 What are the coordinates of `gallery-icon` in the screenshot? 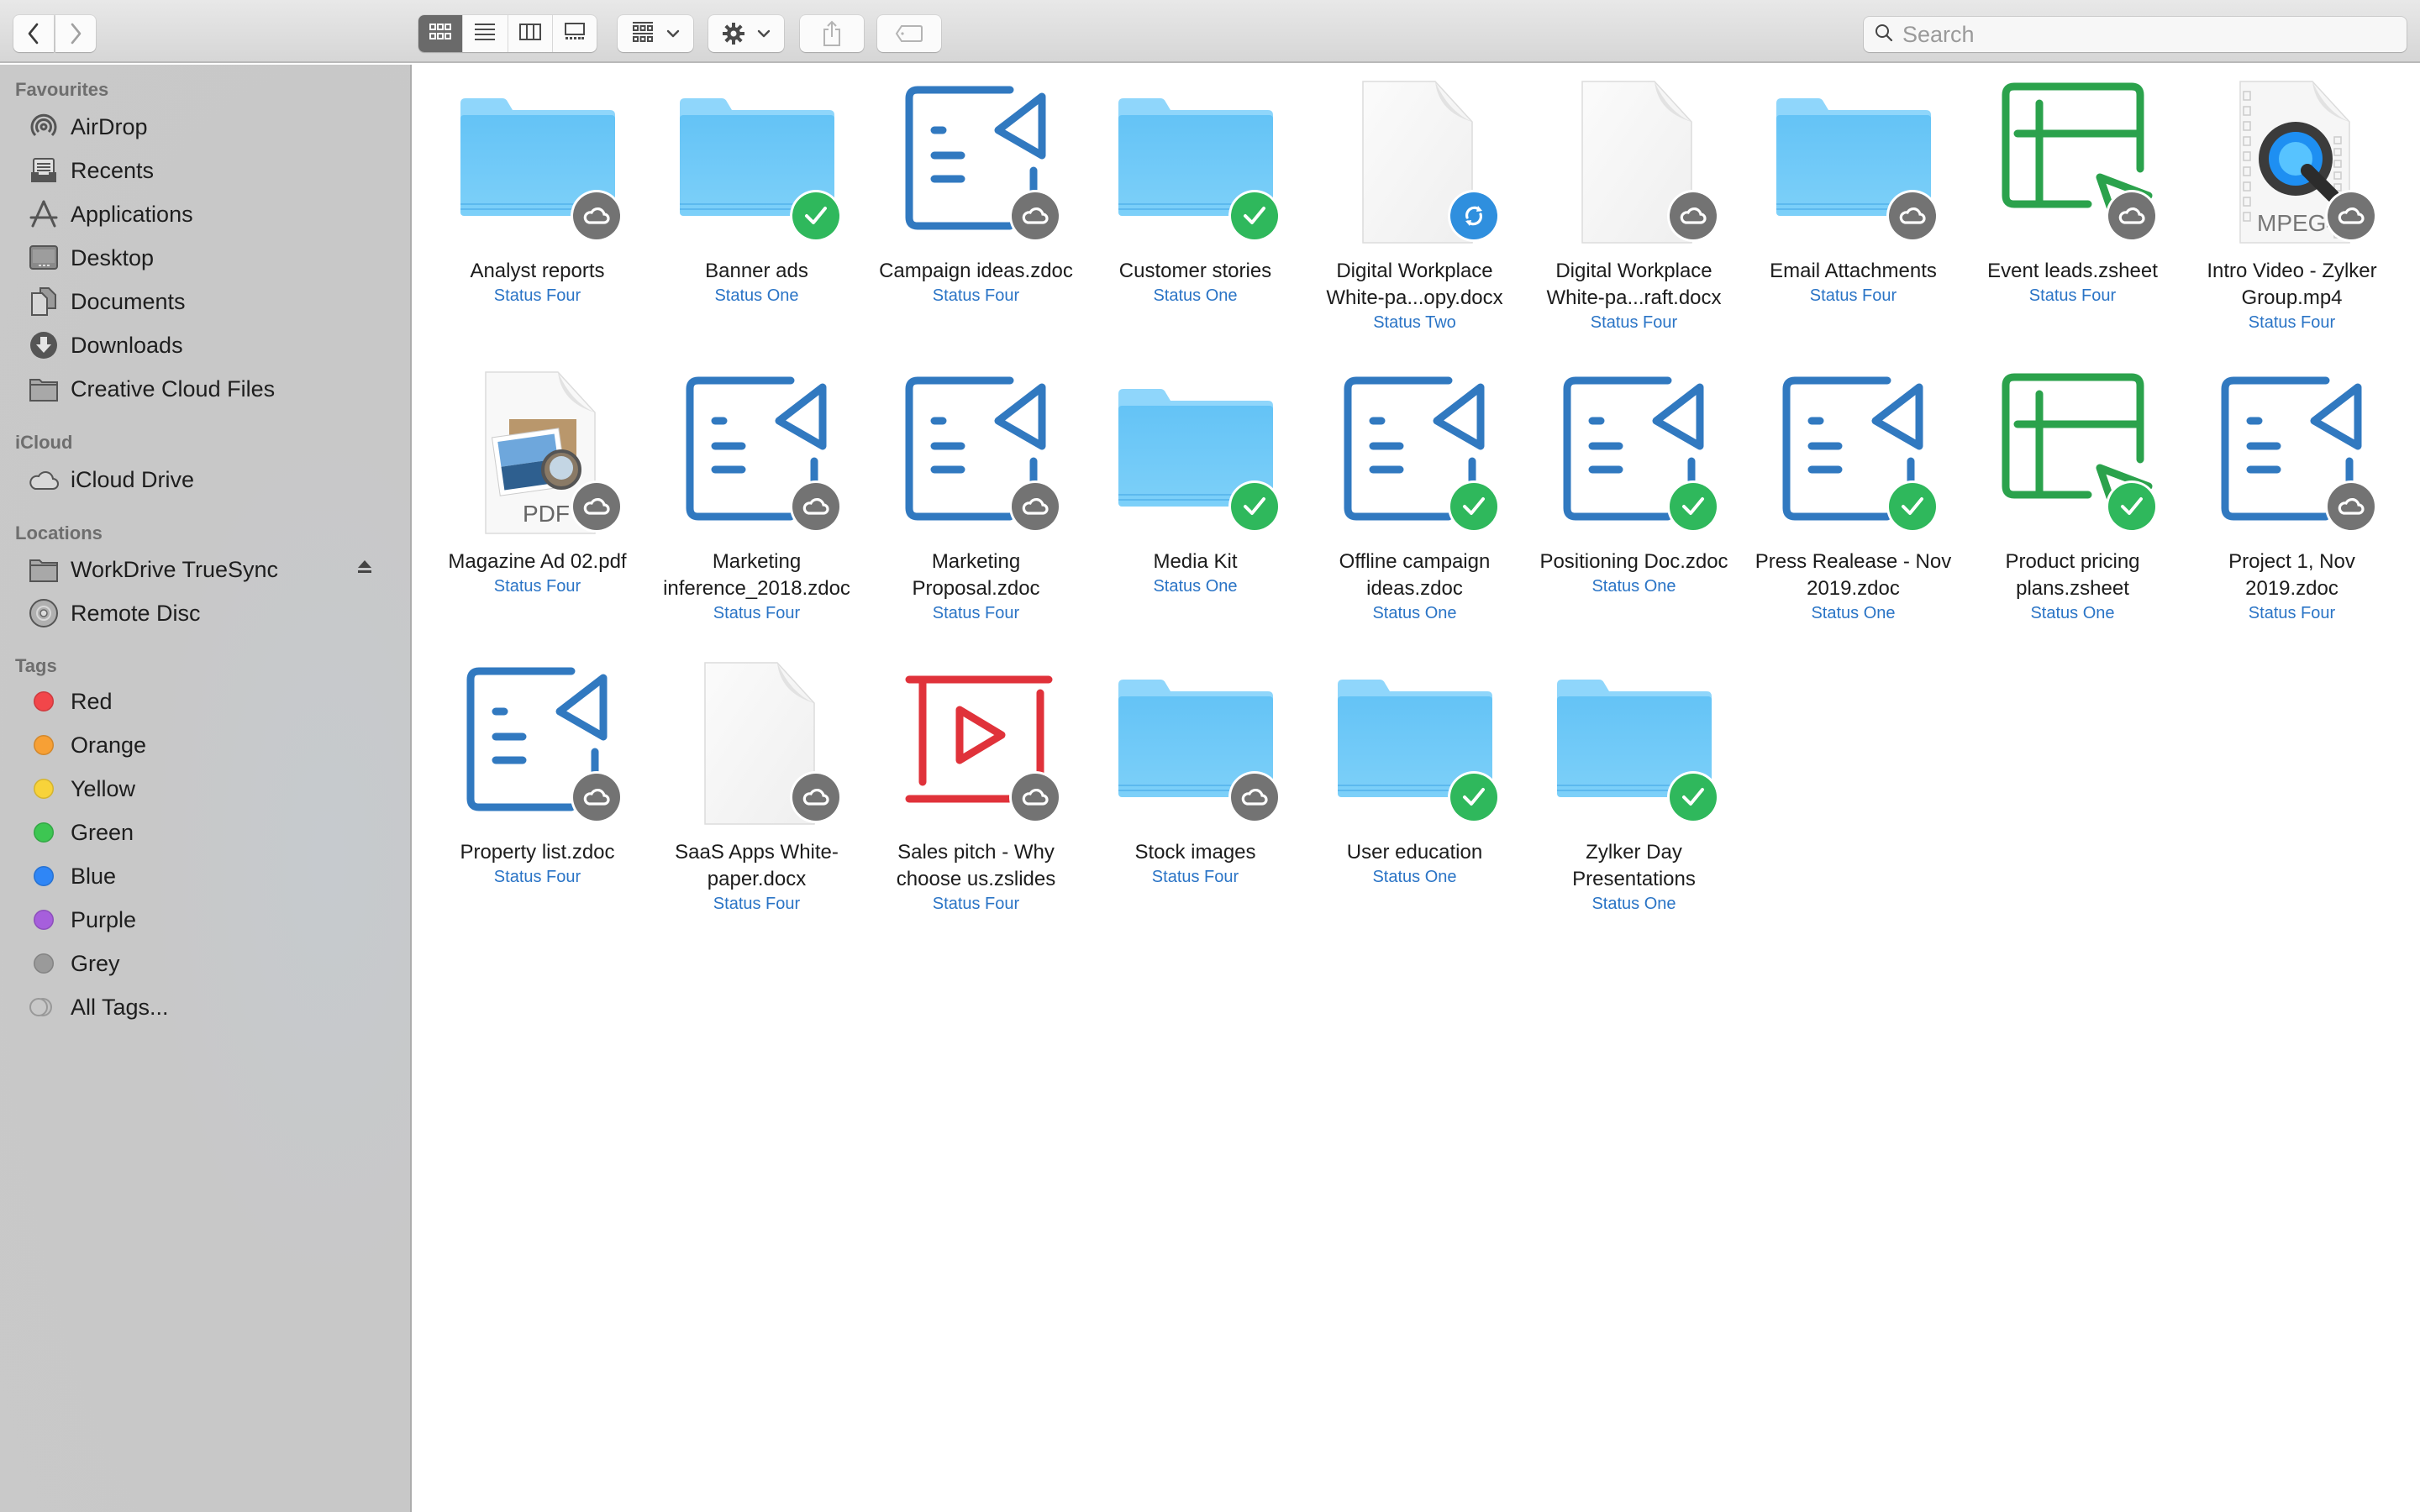 It's located at (575, 33).